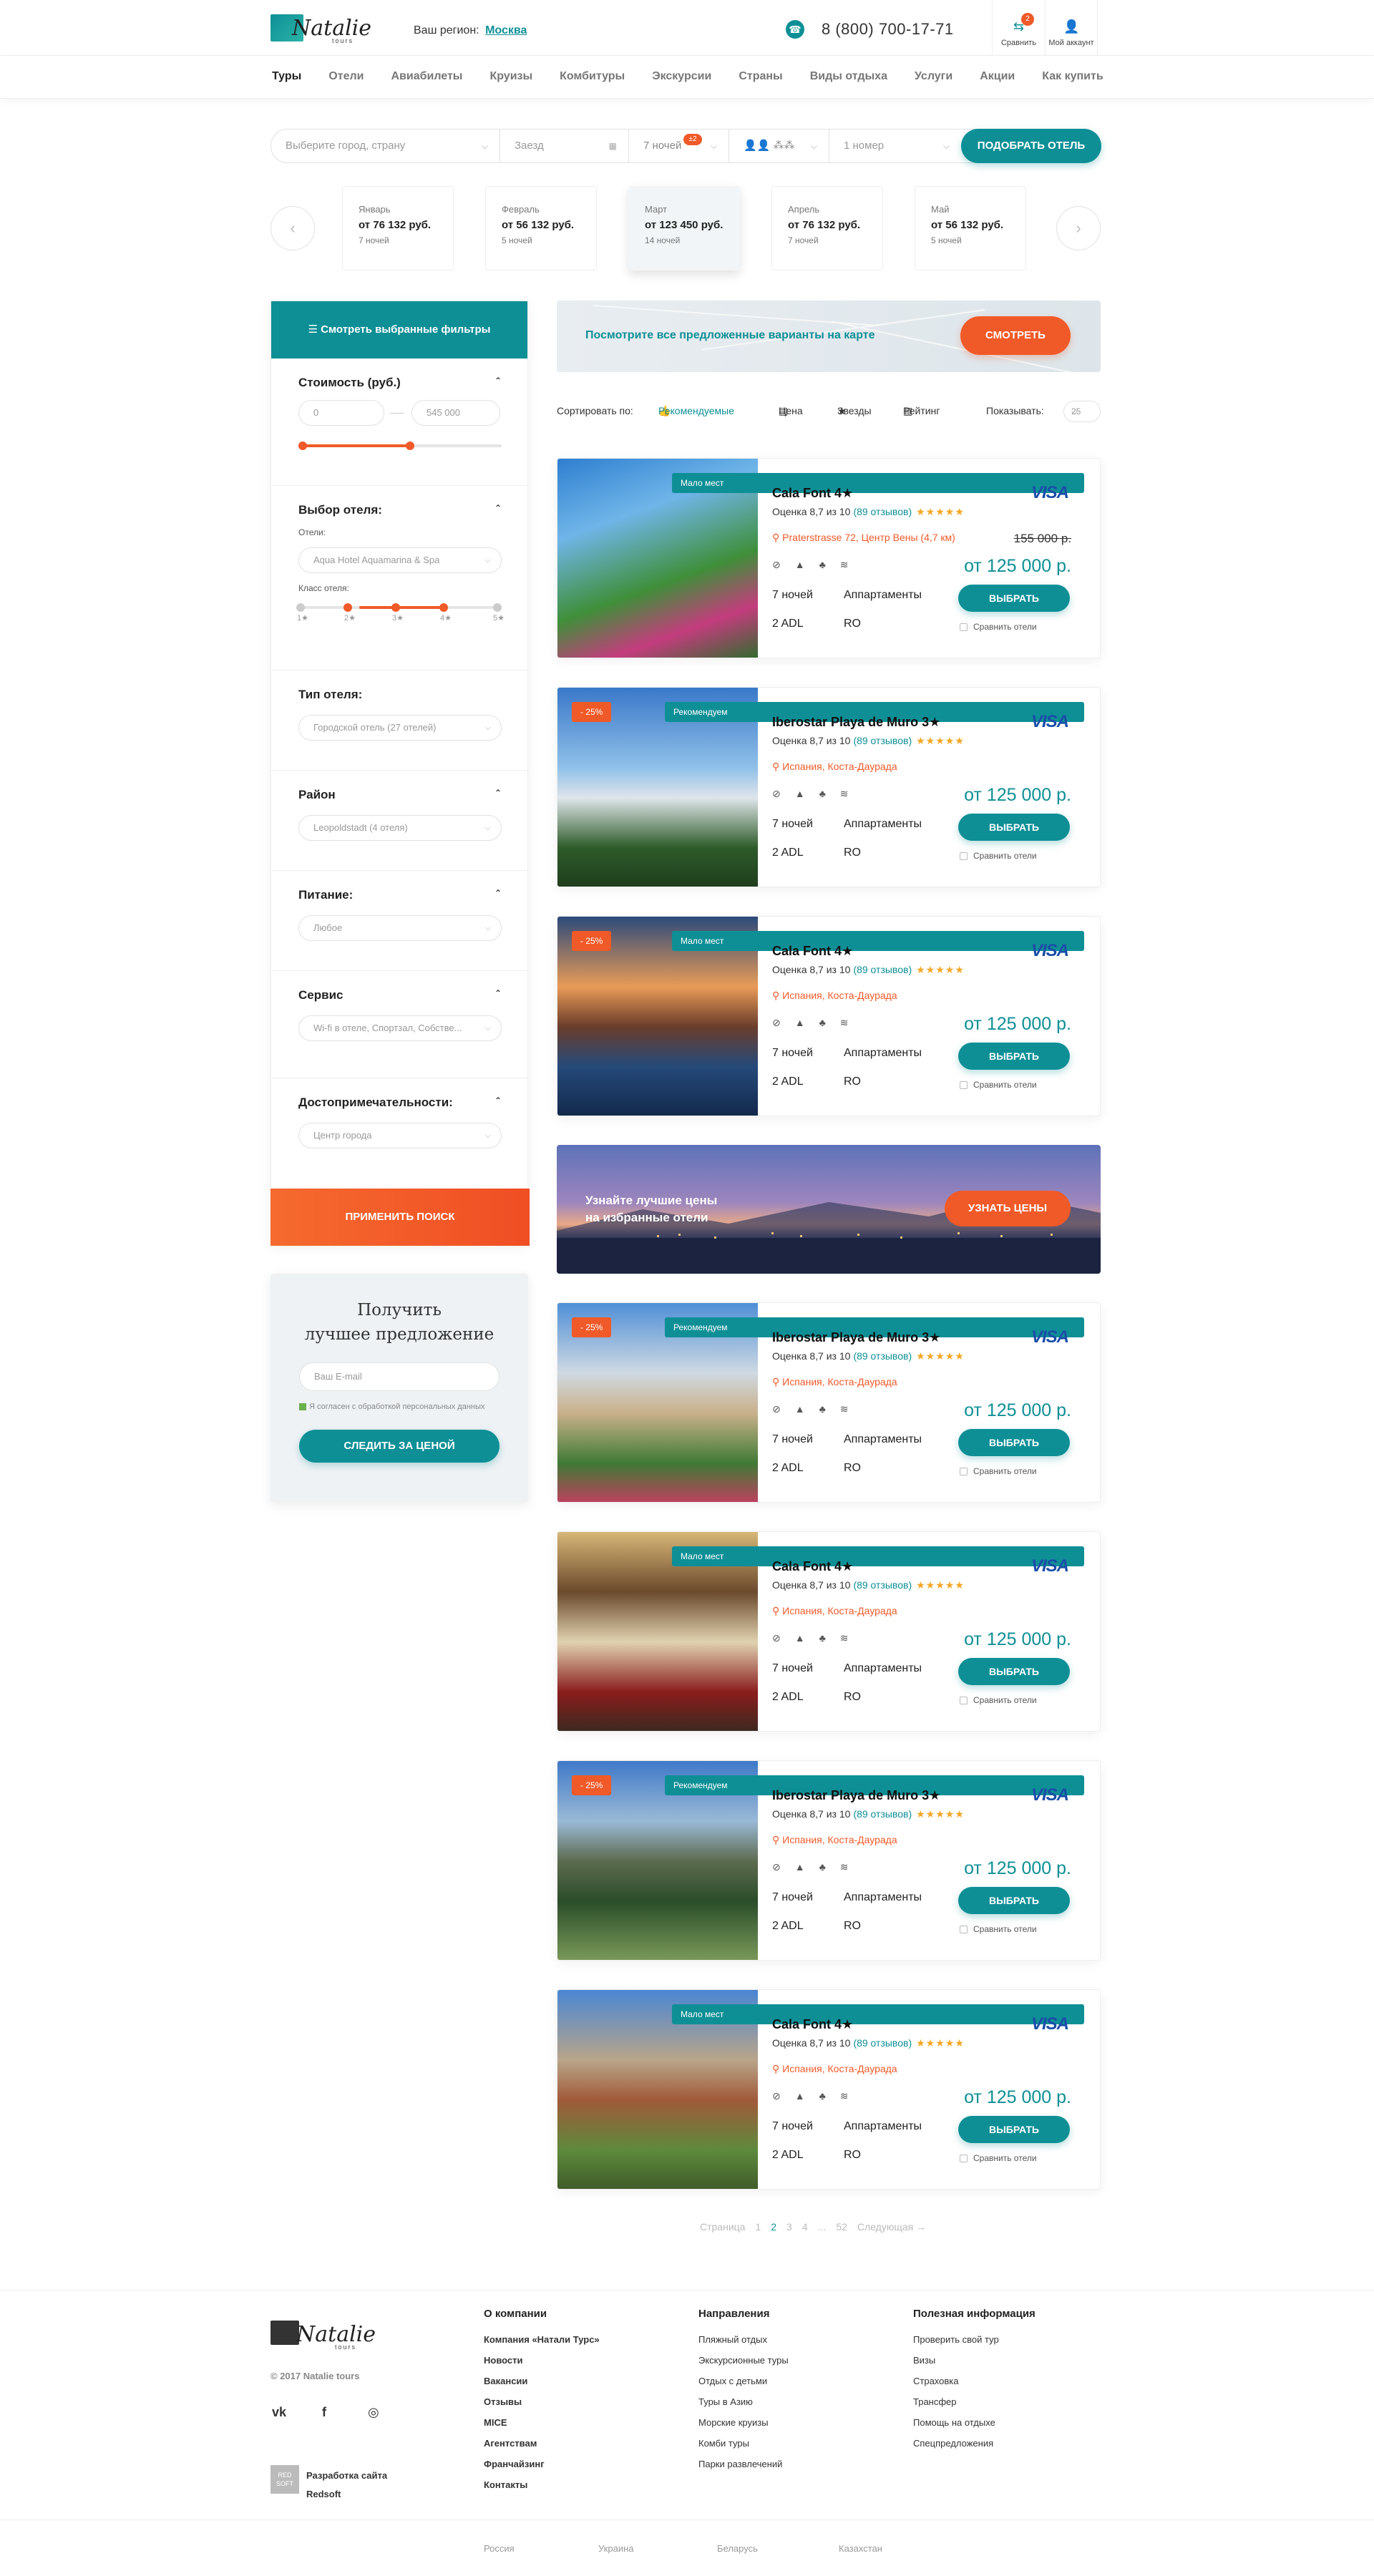 This screenshot has height=2576, width=1374. I want to click on nav-item: Услуги, so click(933, 76).